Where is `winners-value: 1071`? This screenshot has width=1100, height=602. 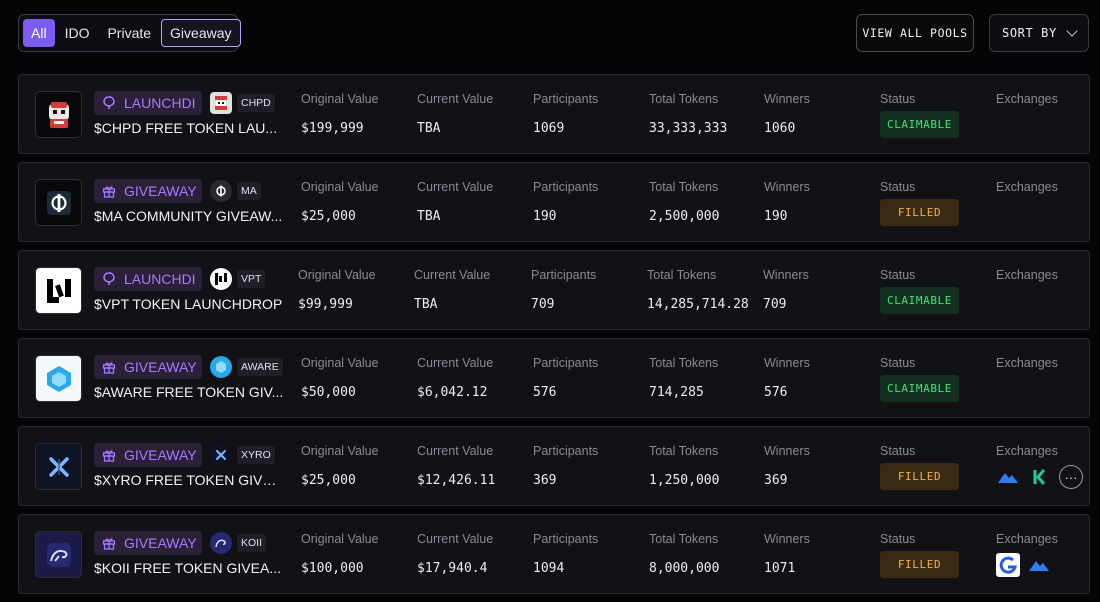 winners-value: 1071 is located at coordinates (780, 568).